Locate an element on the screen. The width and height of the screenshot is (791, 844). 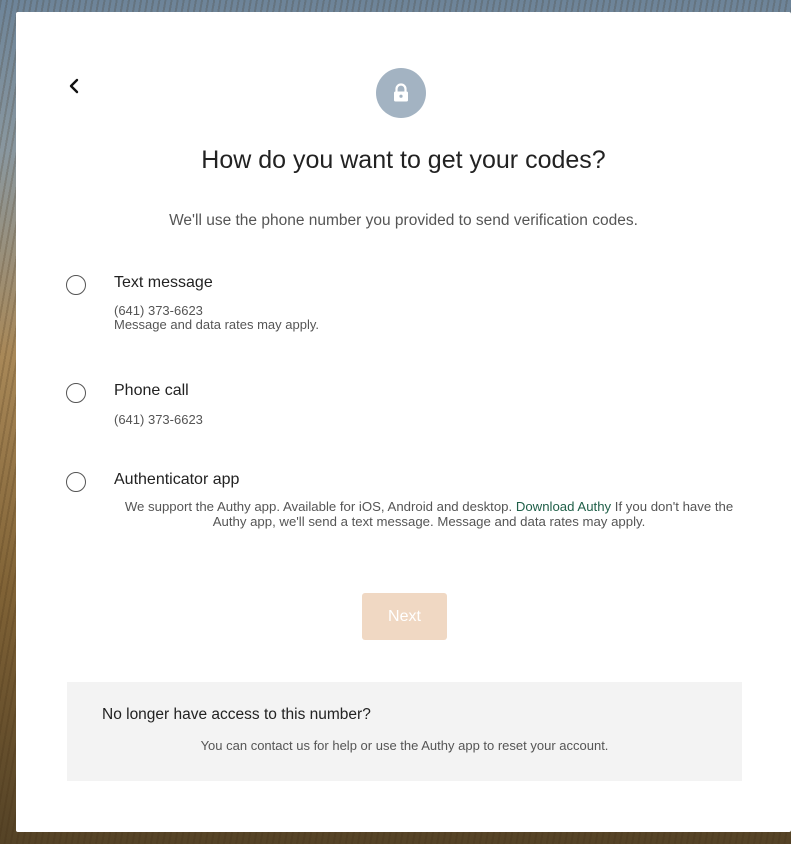
radio-text-message is located at coordinates (76, 285).